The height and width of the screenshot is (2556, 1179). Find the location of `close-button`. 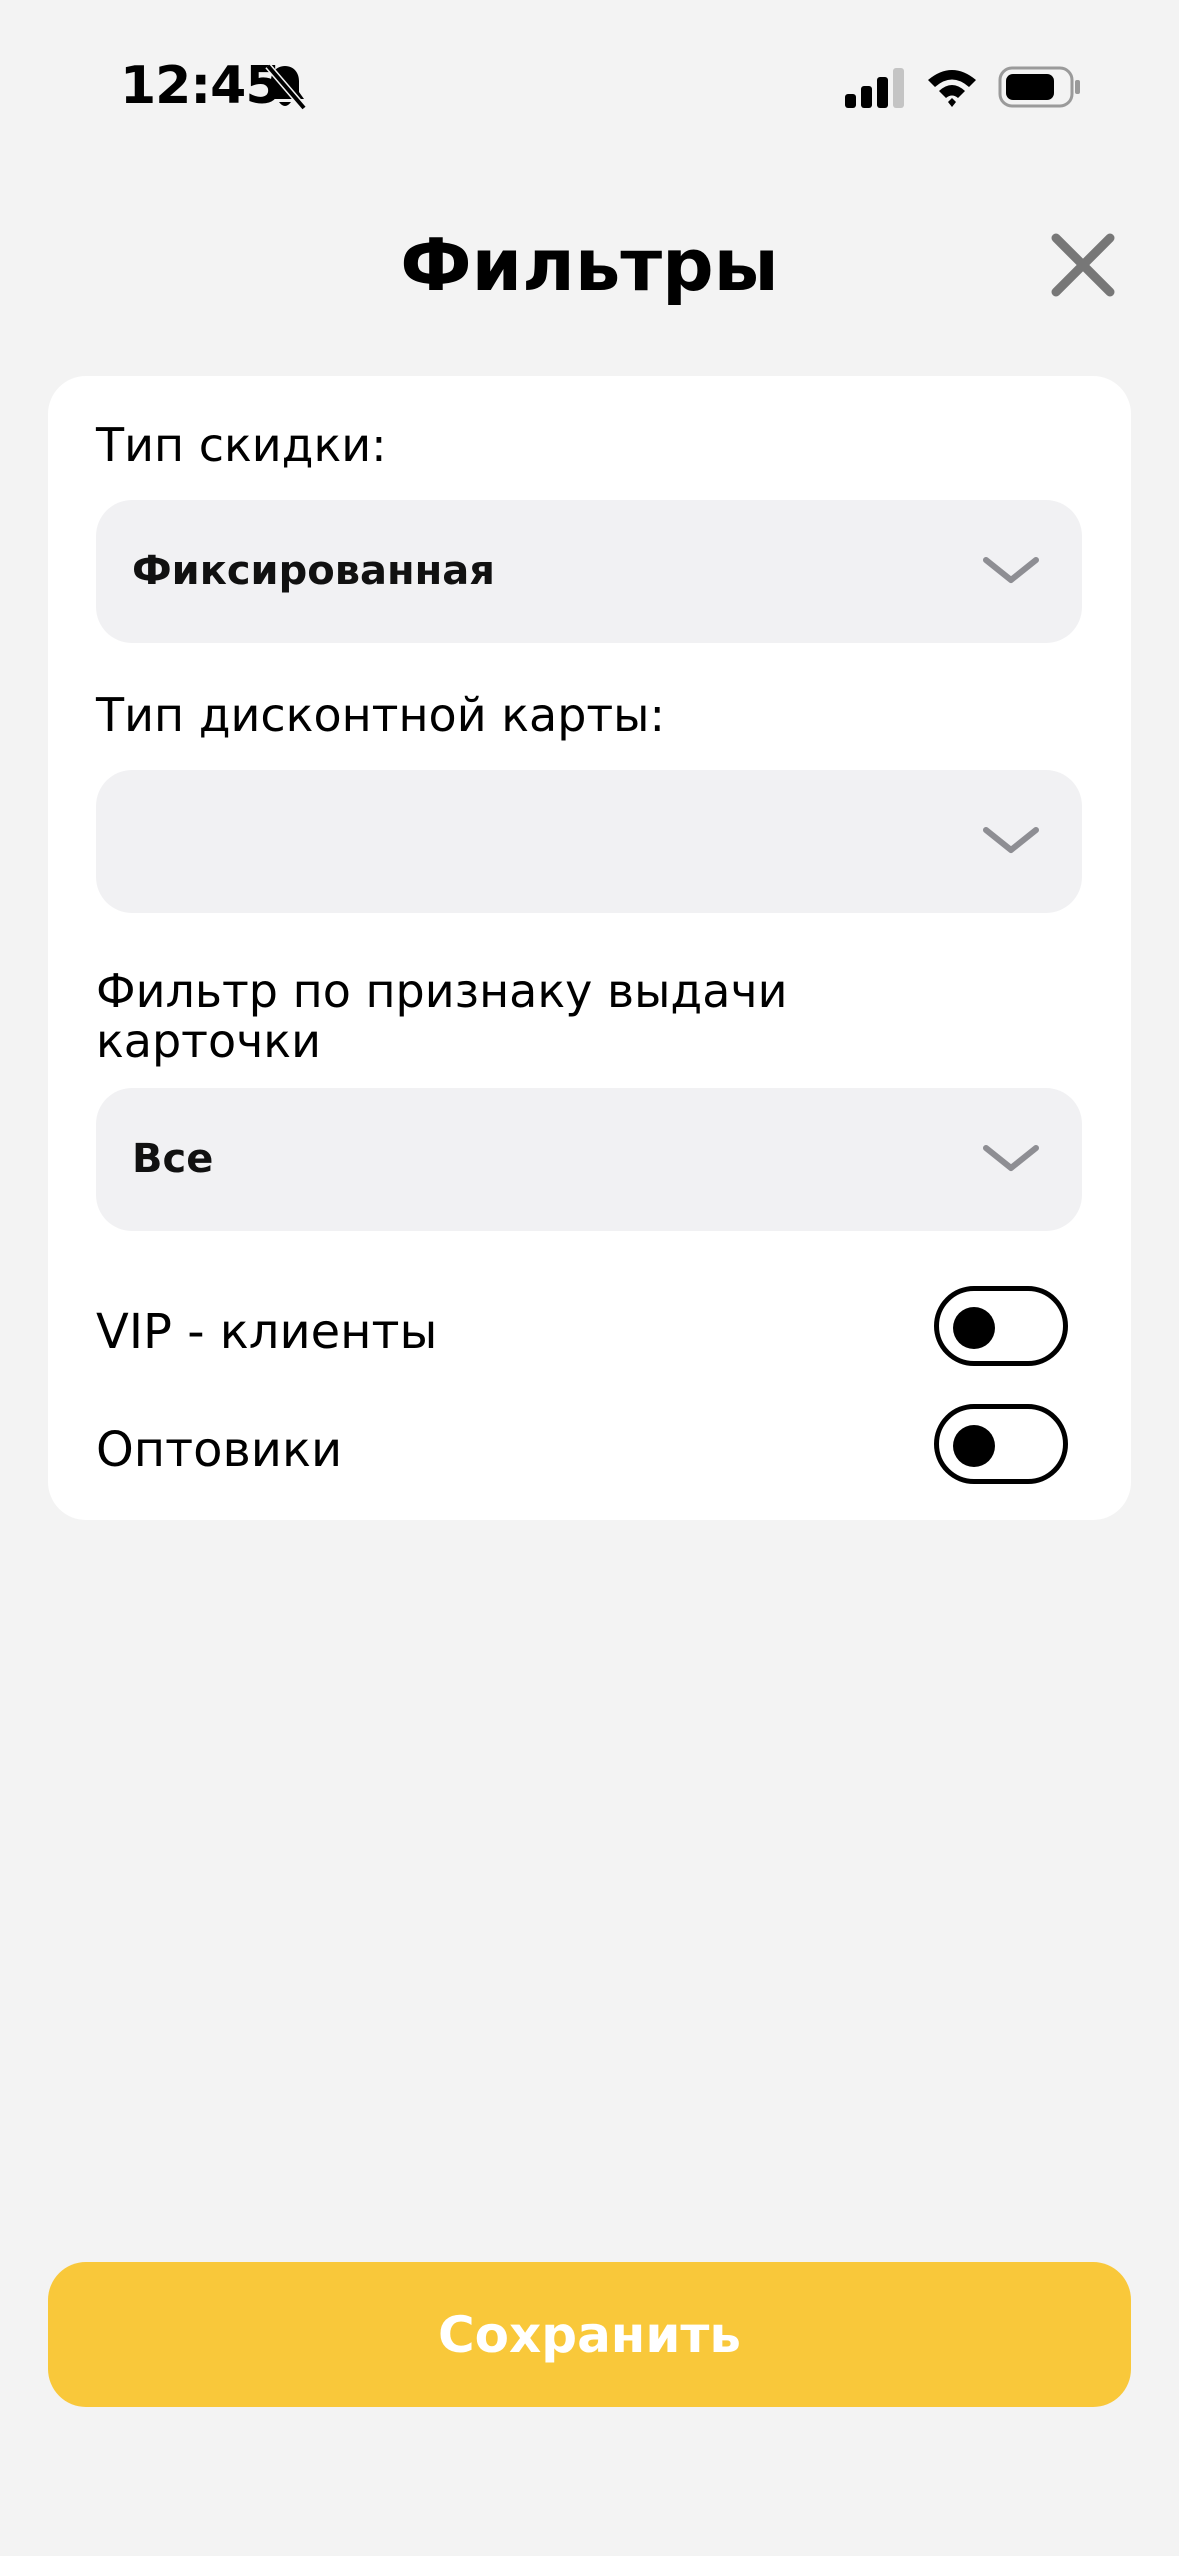

close-button is located at coordinates (1083, 265).